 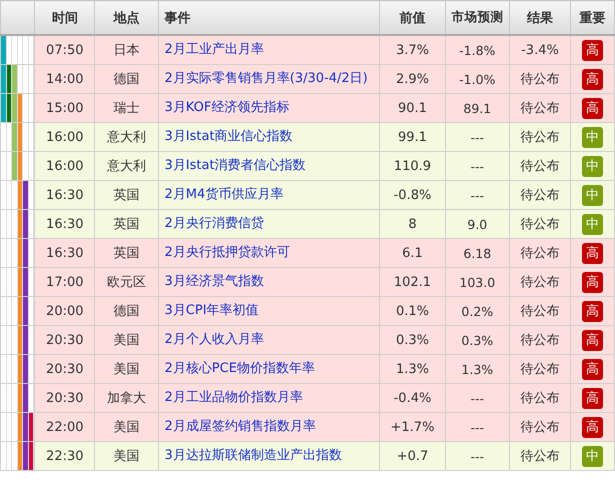 I want to click on time-cell: 22:30, so click(x=64, y=456).